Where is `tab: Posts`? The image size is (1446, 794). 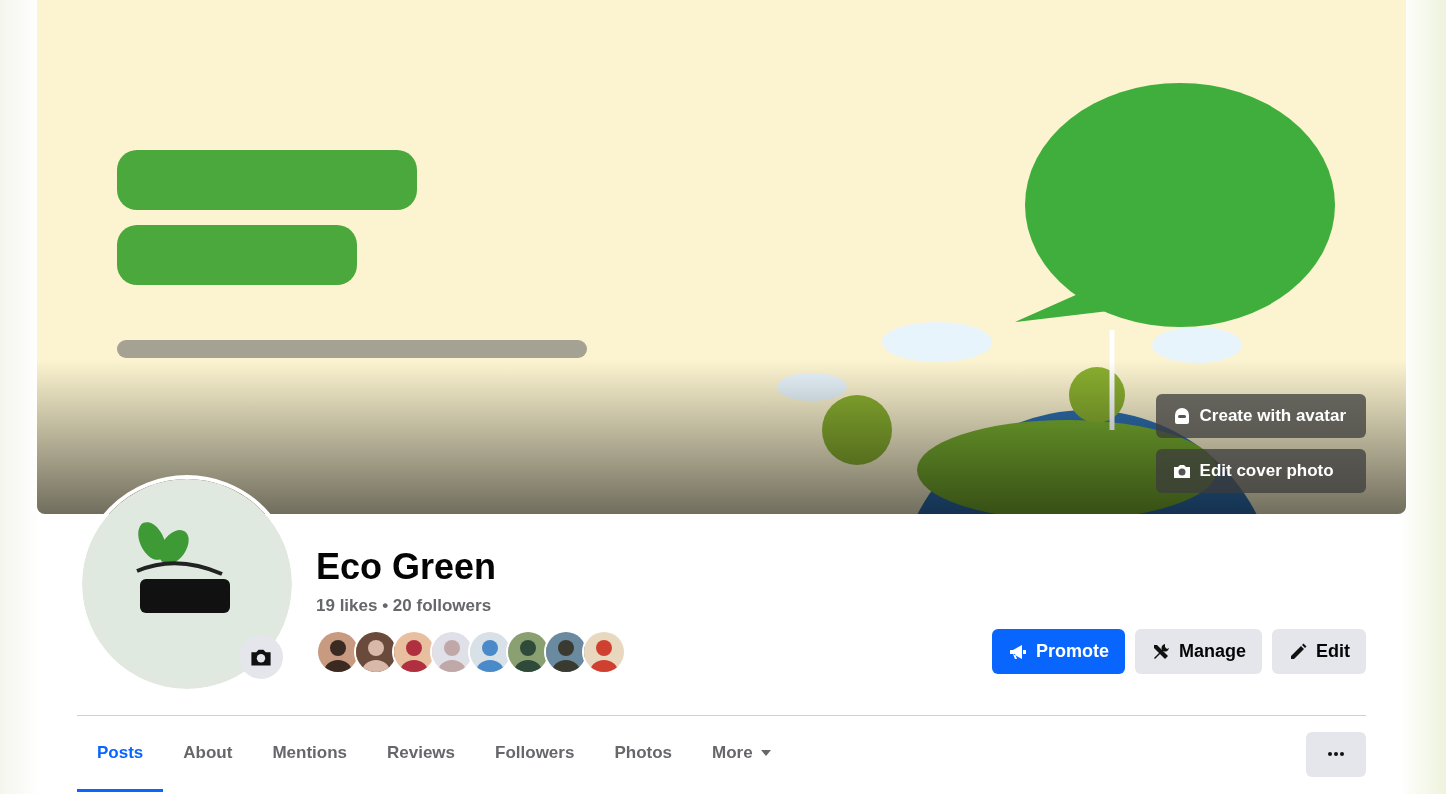
tab: Posts is located at coordinates (120, 754).